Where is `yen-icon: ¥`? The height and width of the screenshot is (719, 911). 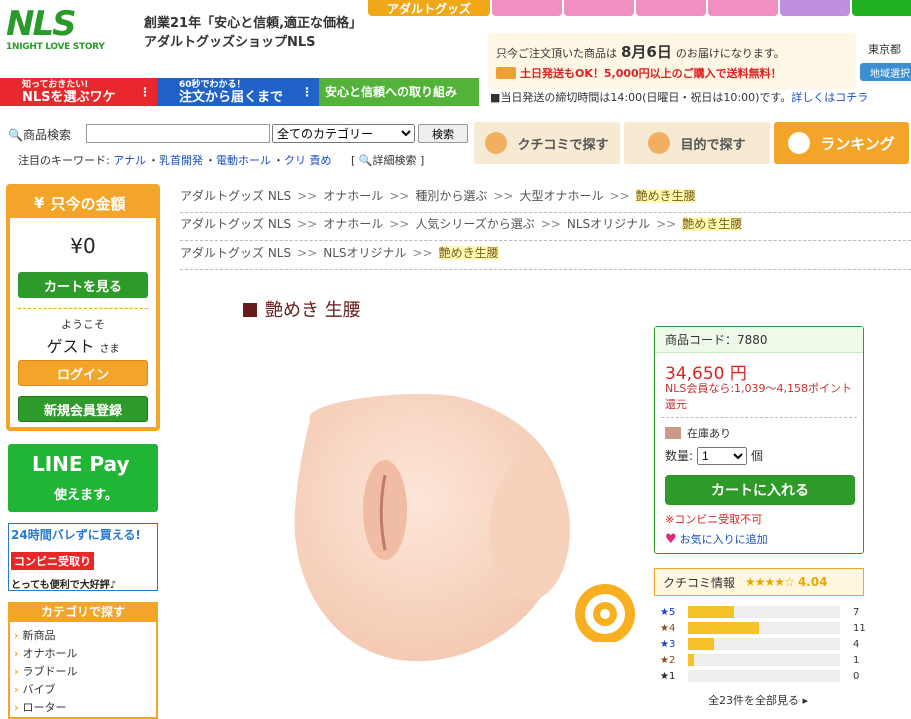
yen-icon: ¥ is located at coordinates (39, 203).